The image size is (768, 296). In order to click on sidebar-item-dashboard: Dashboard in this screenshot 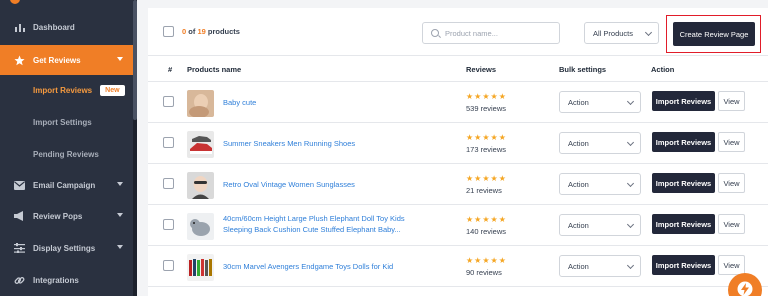, I will do `click(66, 27)`.